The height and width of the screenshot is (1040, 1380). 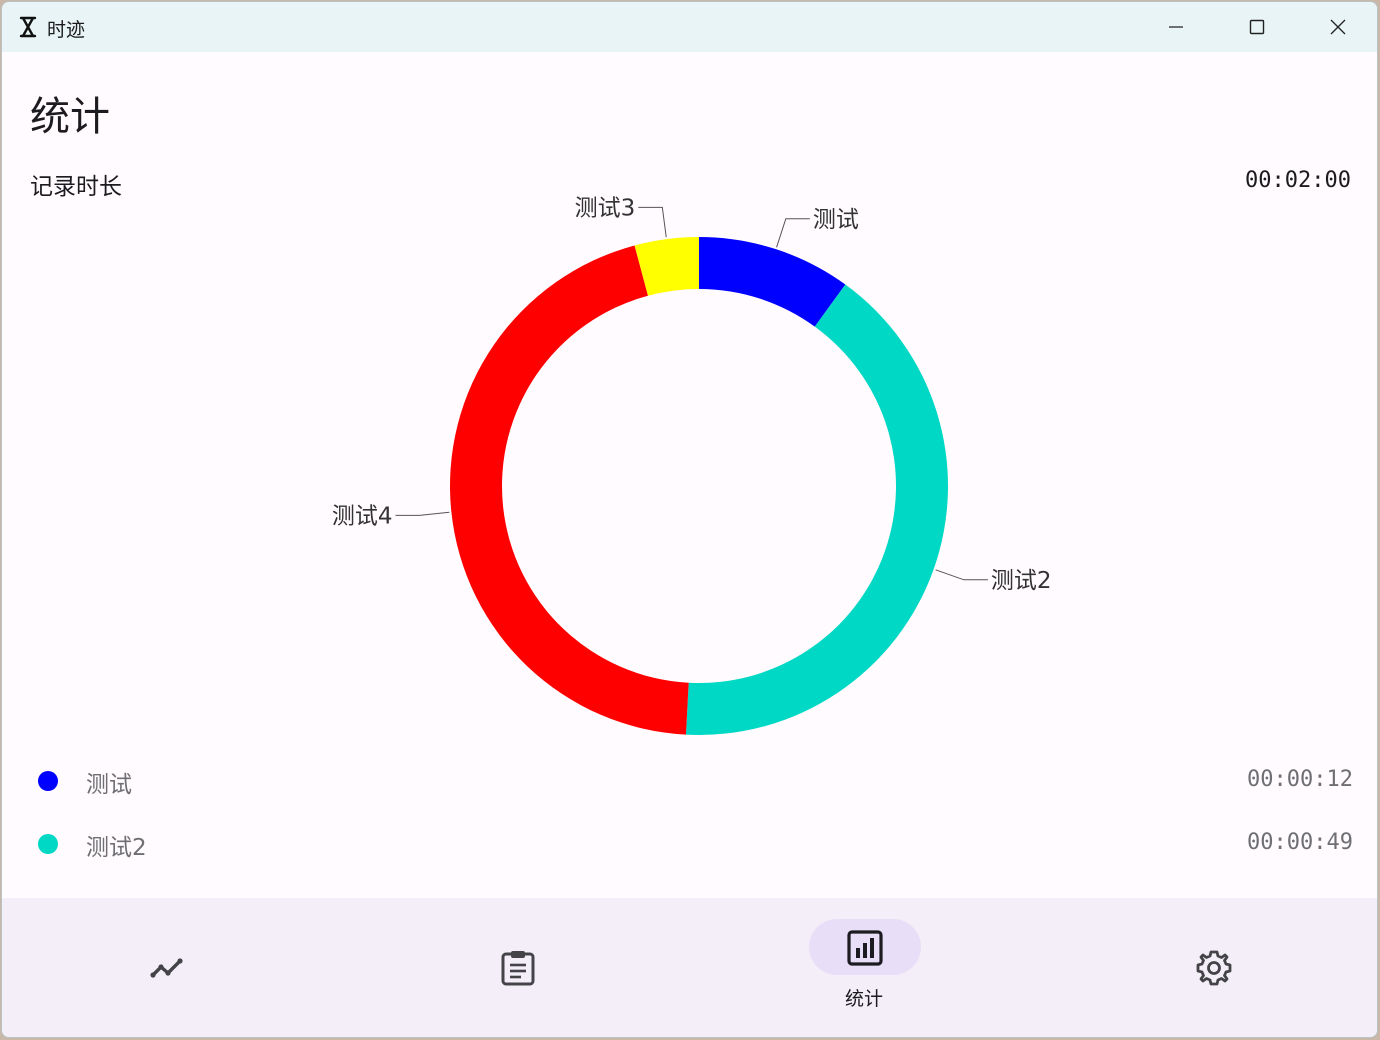 What do you see at coordinates (28, 27) in the screenshot?
I see `hourglass-icon` at bounding box center [28, 27].